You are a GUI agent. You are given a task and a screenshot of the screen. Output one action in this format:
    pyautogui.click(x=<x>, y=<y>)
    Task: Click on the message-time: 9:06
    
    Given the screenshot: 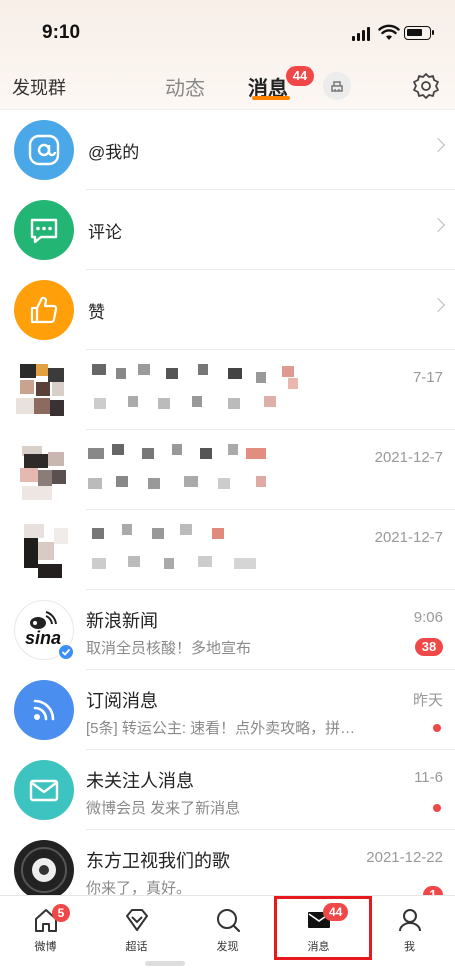 What is the action you would take?
    pyautogui.click(x=428, y=617)
    